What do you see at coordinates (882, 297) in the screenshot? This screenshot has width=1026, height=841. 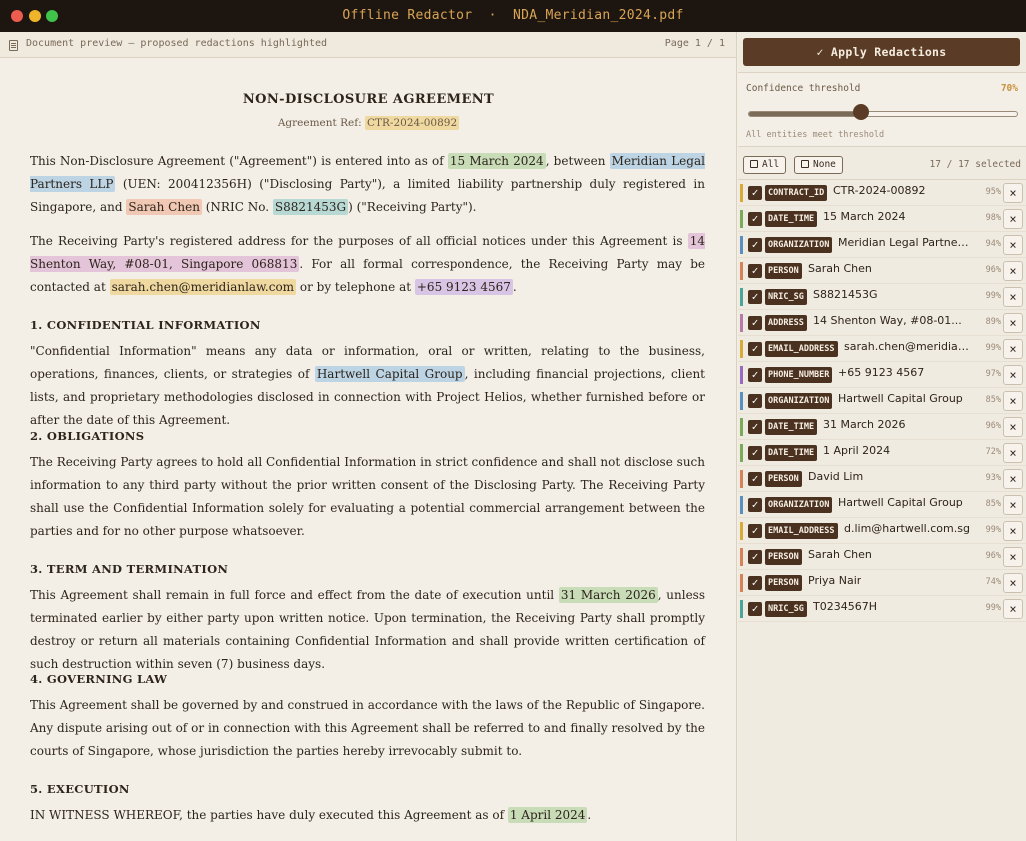 I see `entity-row: ✓ NRIC_SG S8821453G 99% ×` at bounding box center [882, 297].